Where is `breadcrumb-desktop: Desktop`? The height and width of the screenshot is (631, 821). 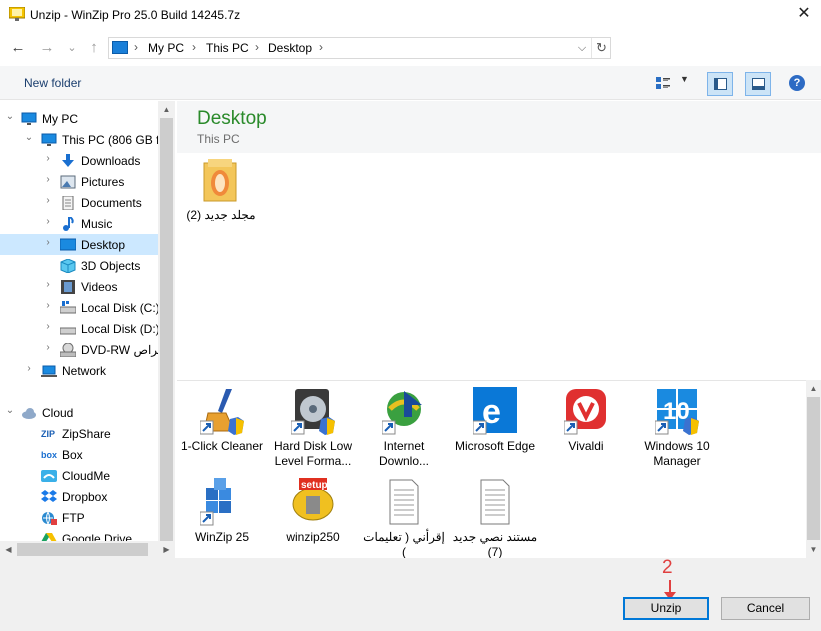
breadcrumb-desktop: Desktop is located at coordinates (290, 48).